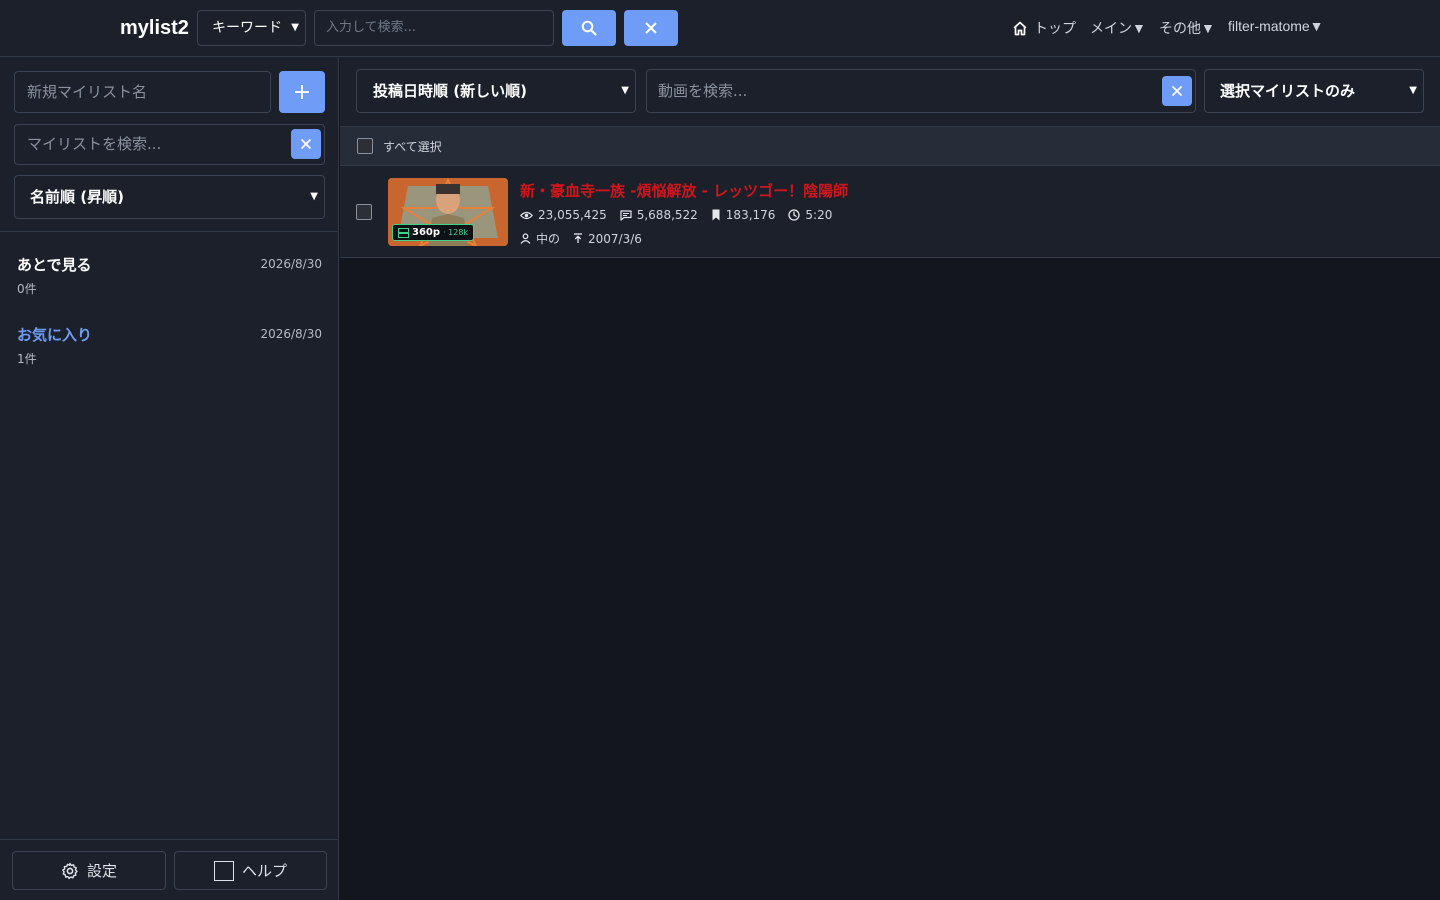  What do you see at coordinates (169, 197) in the screenshot?
I see `mylist-sort-select: 名前順 (昇順) ▼` at bounding box center [169, 197].